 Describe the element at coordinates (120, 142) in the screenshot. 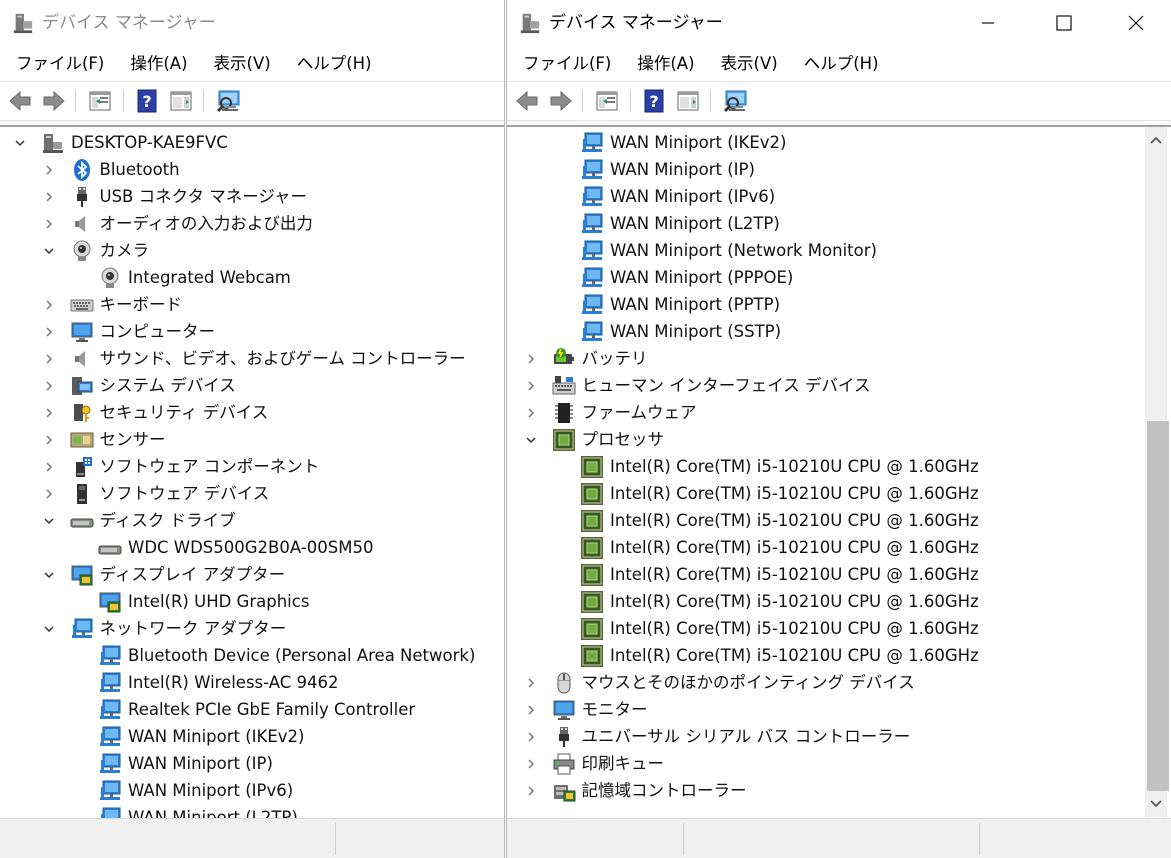

I see `tree-item: DESKTOP-KAE9FVC` at that location.